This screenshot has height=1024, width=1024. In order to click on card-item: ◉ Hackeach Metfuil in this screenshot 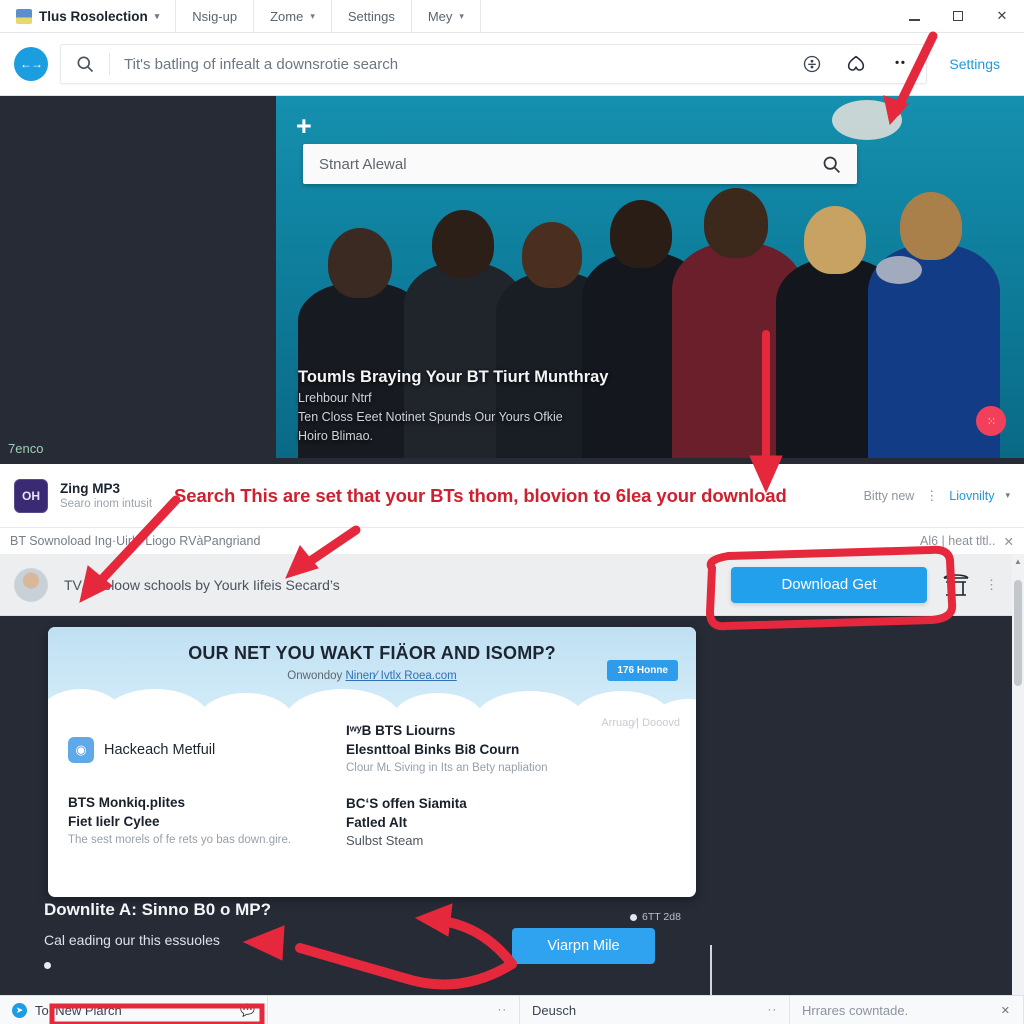, I will do `click(193, 750)`.